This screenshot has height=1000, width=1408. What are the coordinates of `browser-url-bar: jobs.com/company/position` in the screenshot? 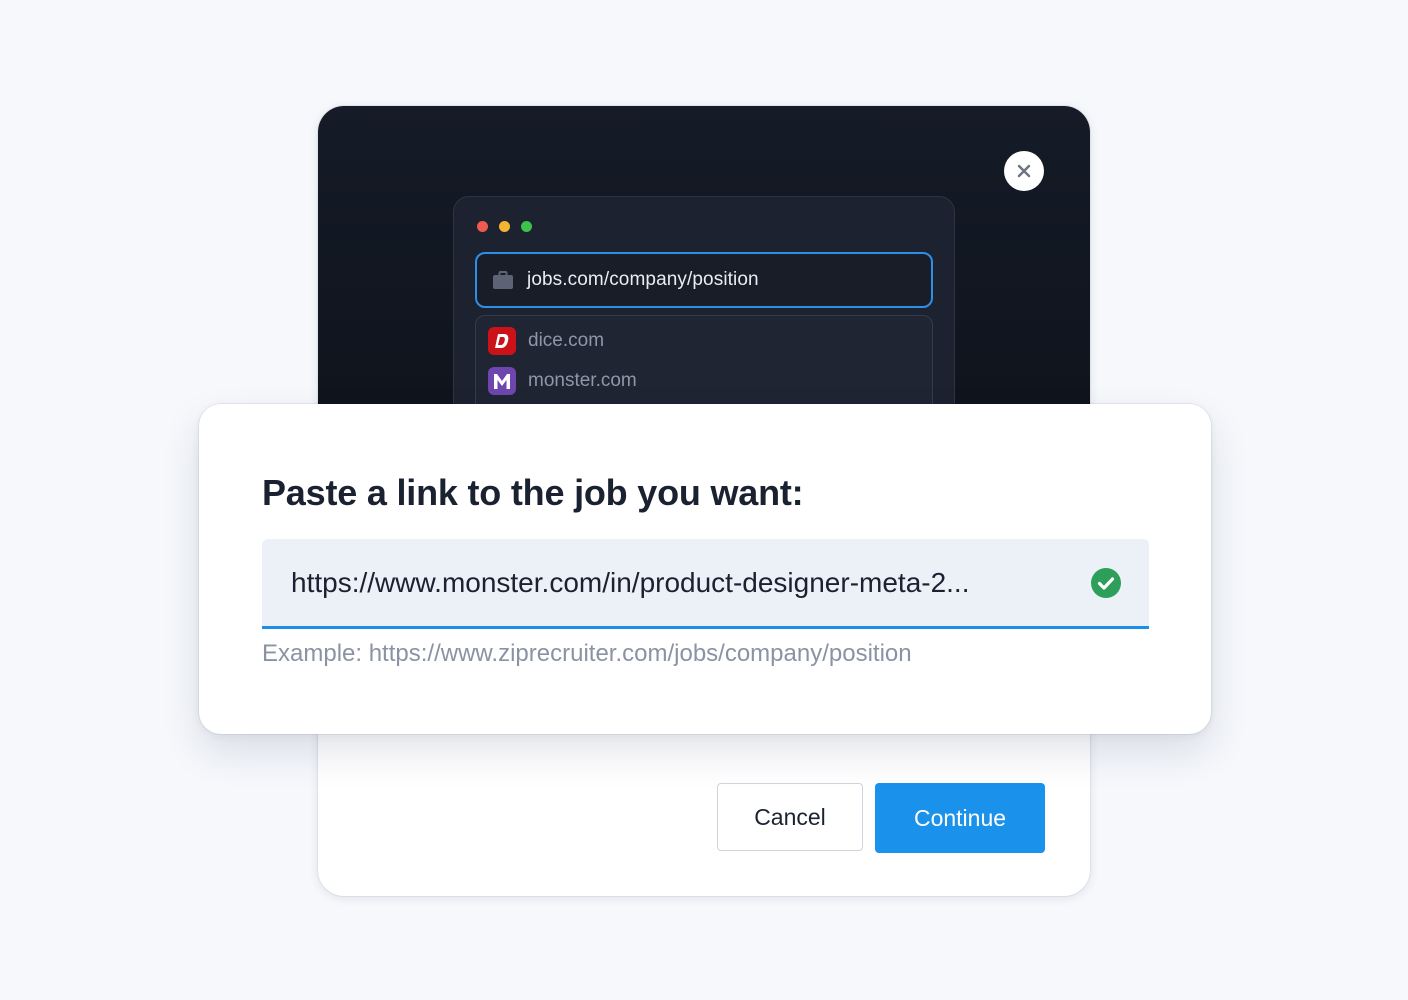 It's located at (704, 280).